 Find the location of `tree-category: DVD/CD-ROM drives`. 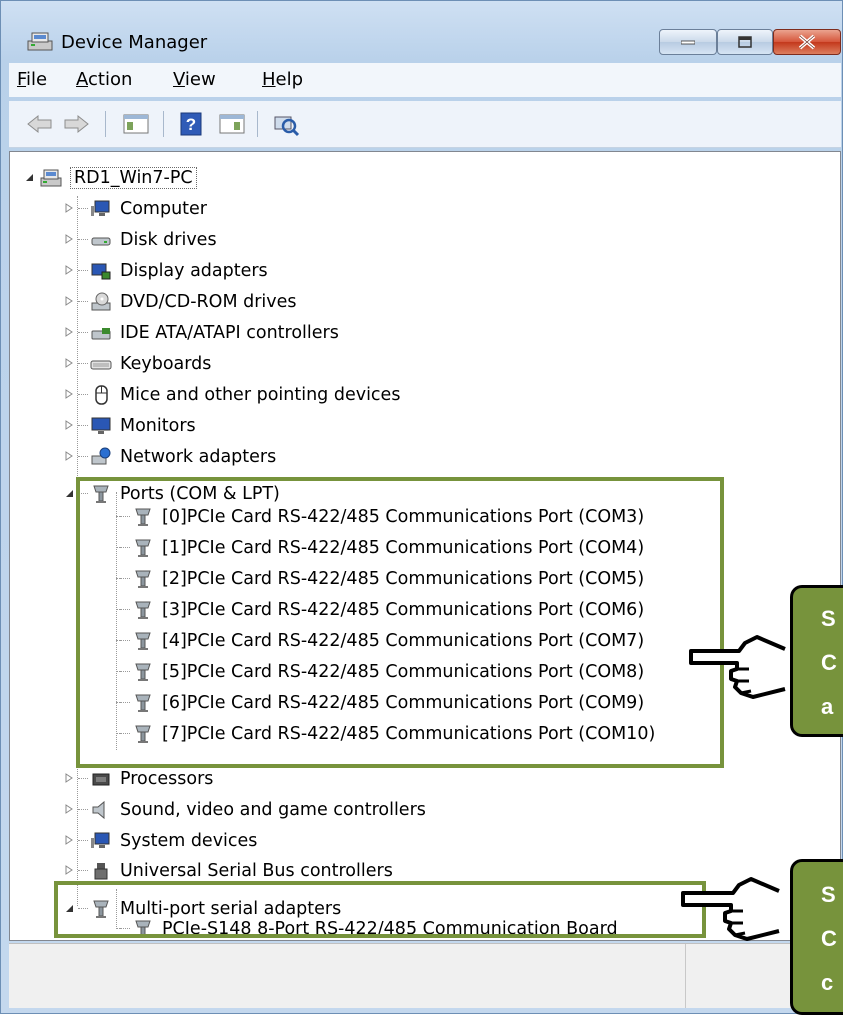

tree-category: DVD/CD-ROM drives is located at coordinates (193, 301).